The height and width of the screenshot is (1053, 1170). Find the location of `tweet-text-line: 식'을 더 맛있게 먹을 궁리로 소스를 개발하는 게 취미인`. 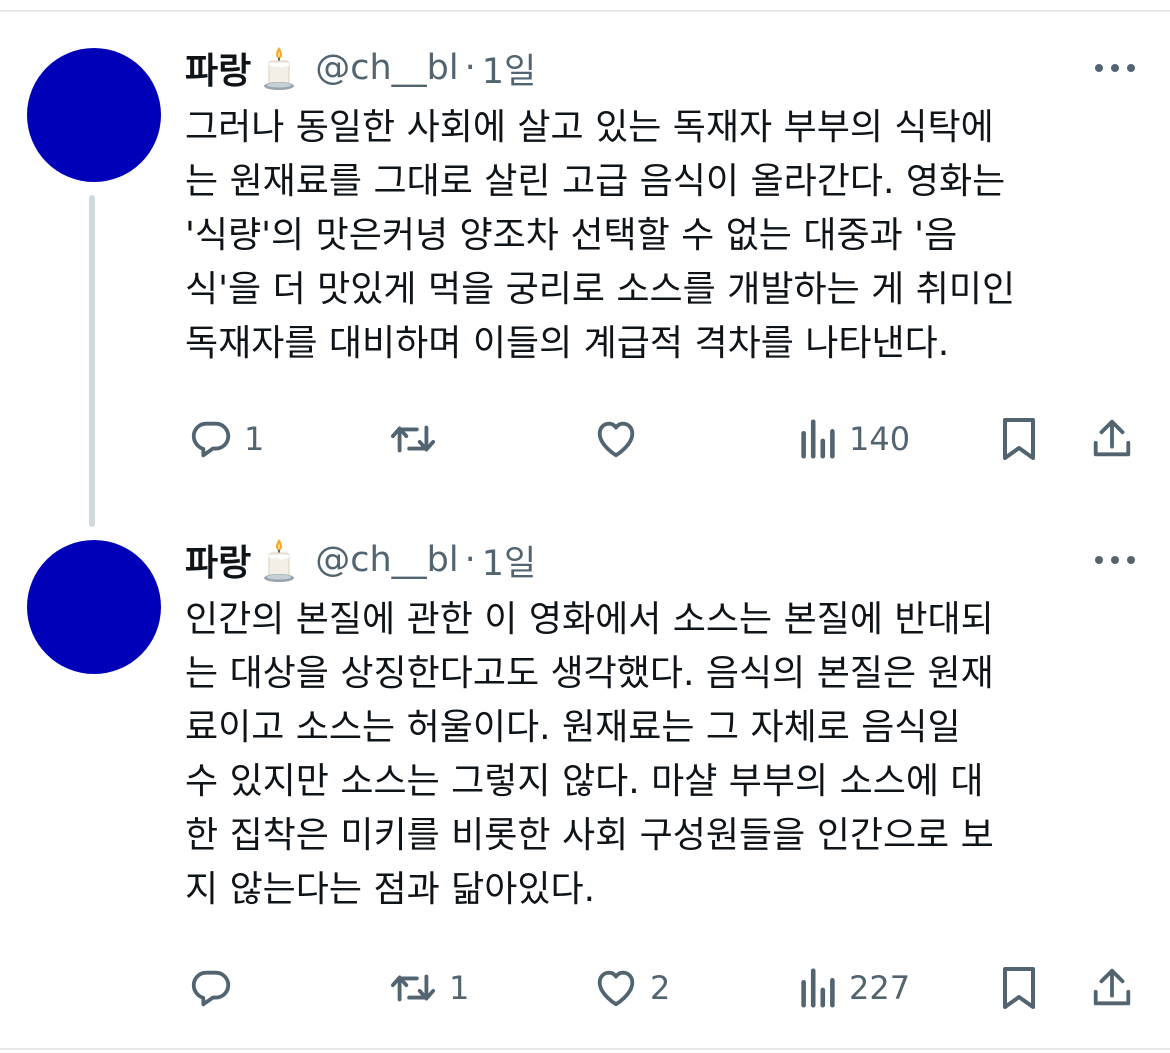

tweet-text-line: 식'을 더 맛있게 먹을 궁리로 소스를 개발하는 게 취미인 is located at coordinates (600, 289).